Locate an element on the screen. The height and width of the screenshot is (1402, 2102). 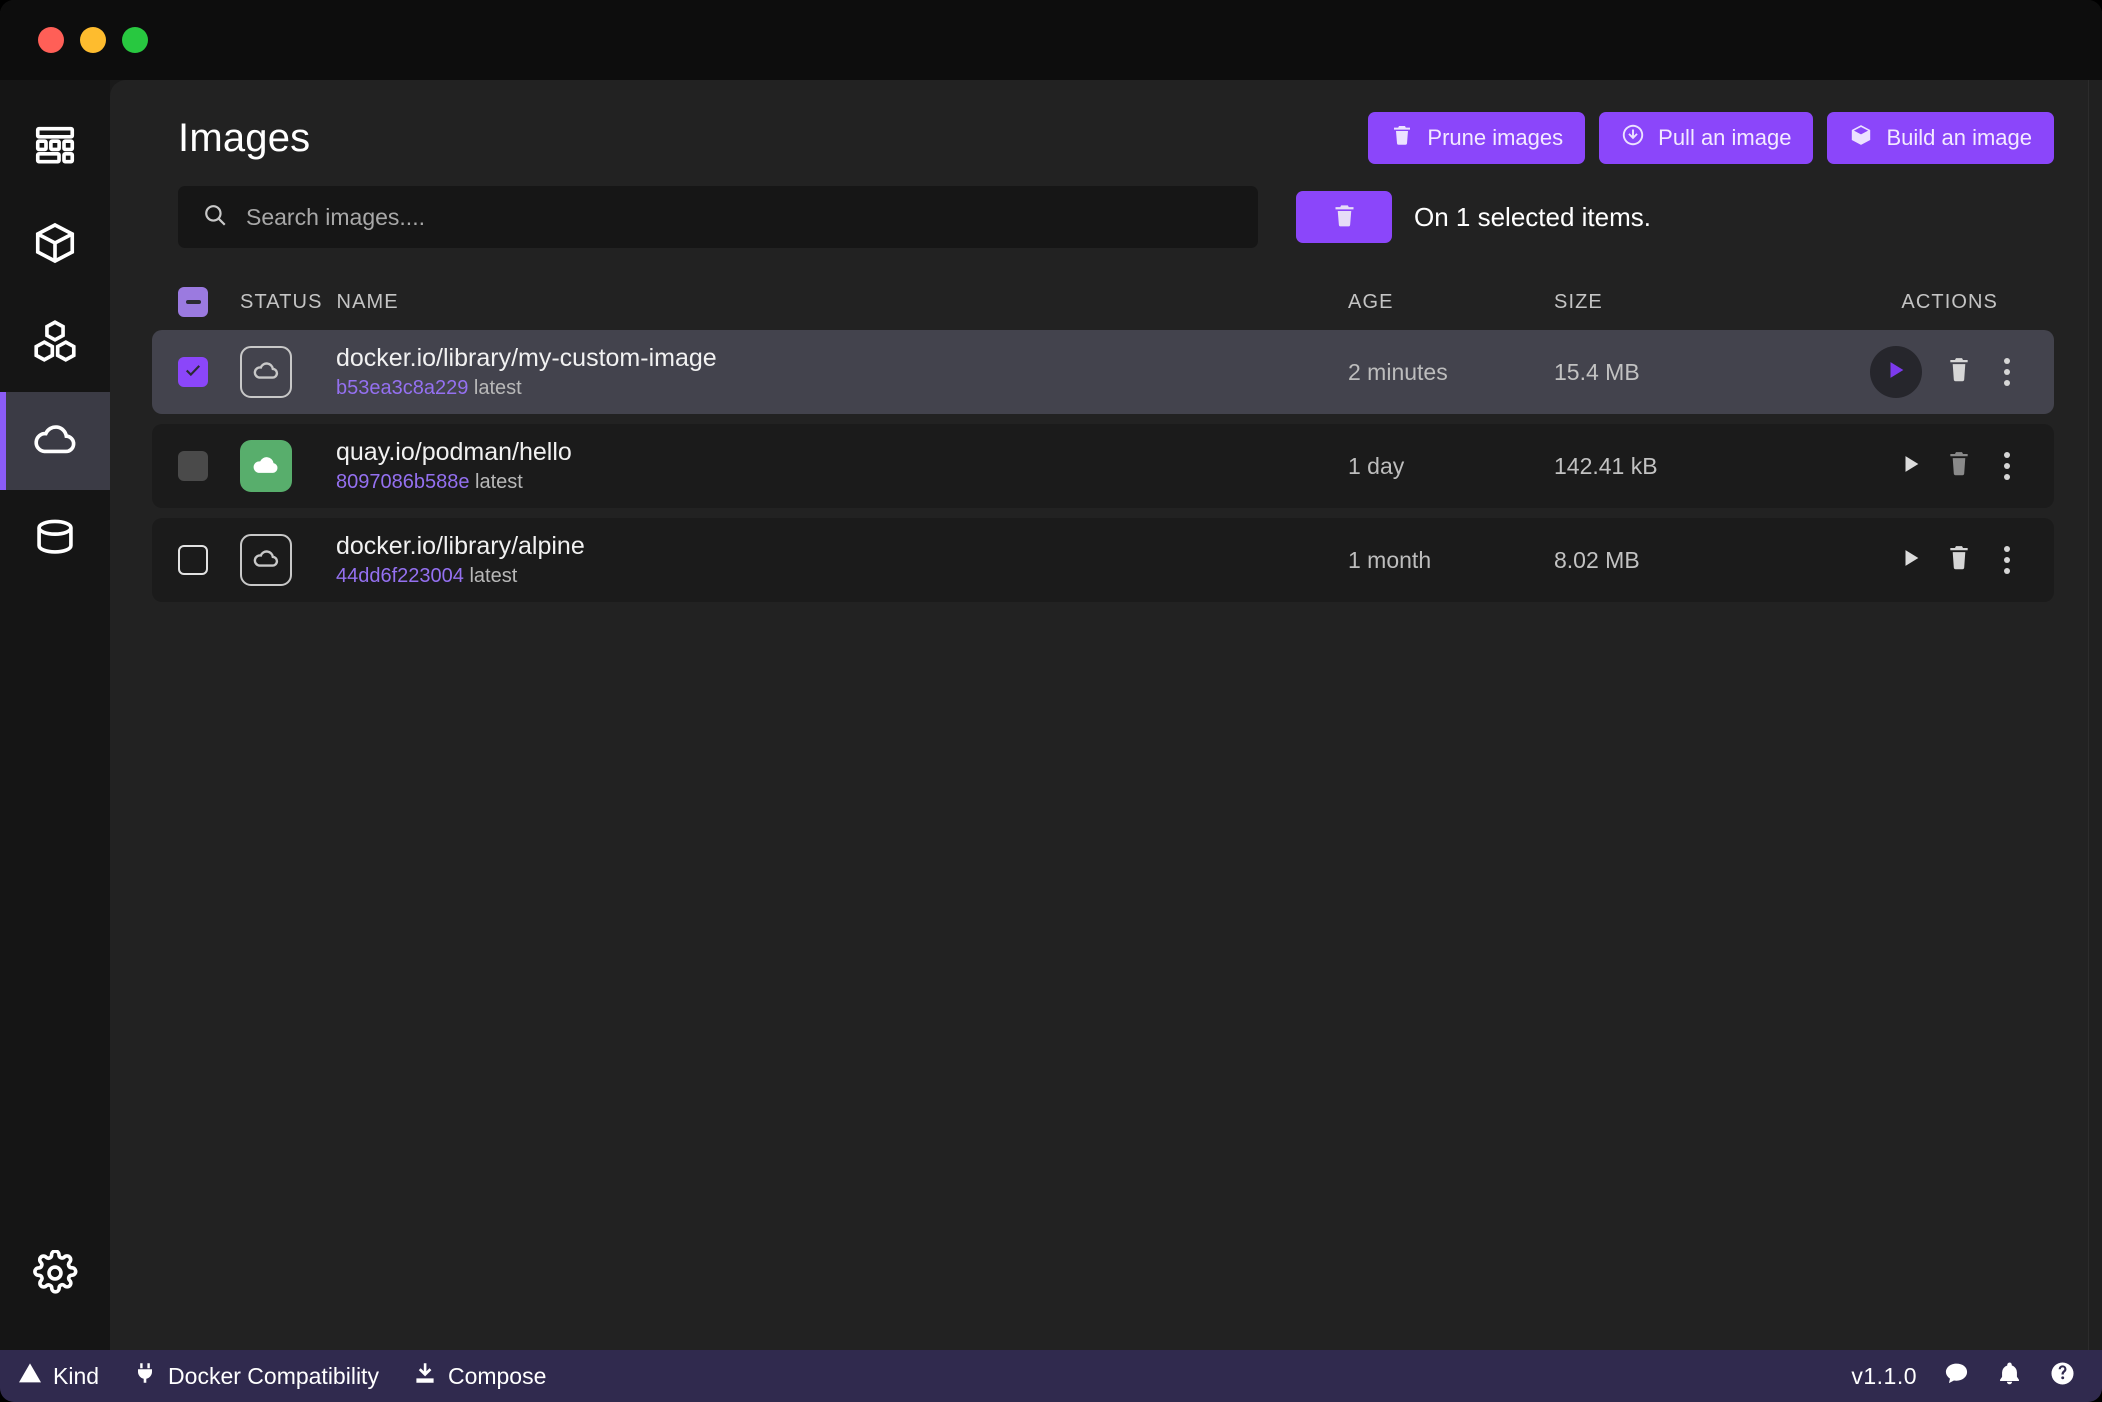
row-age: 1 day is located at coordinates (1376, 465).